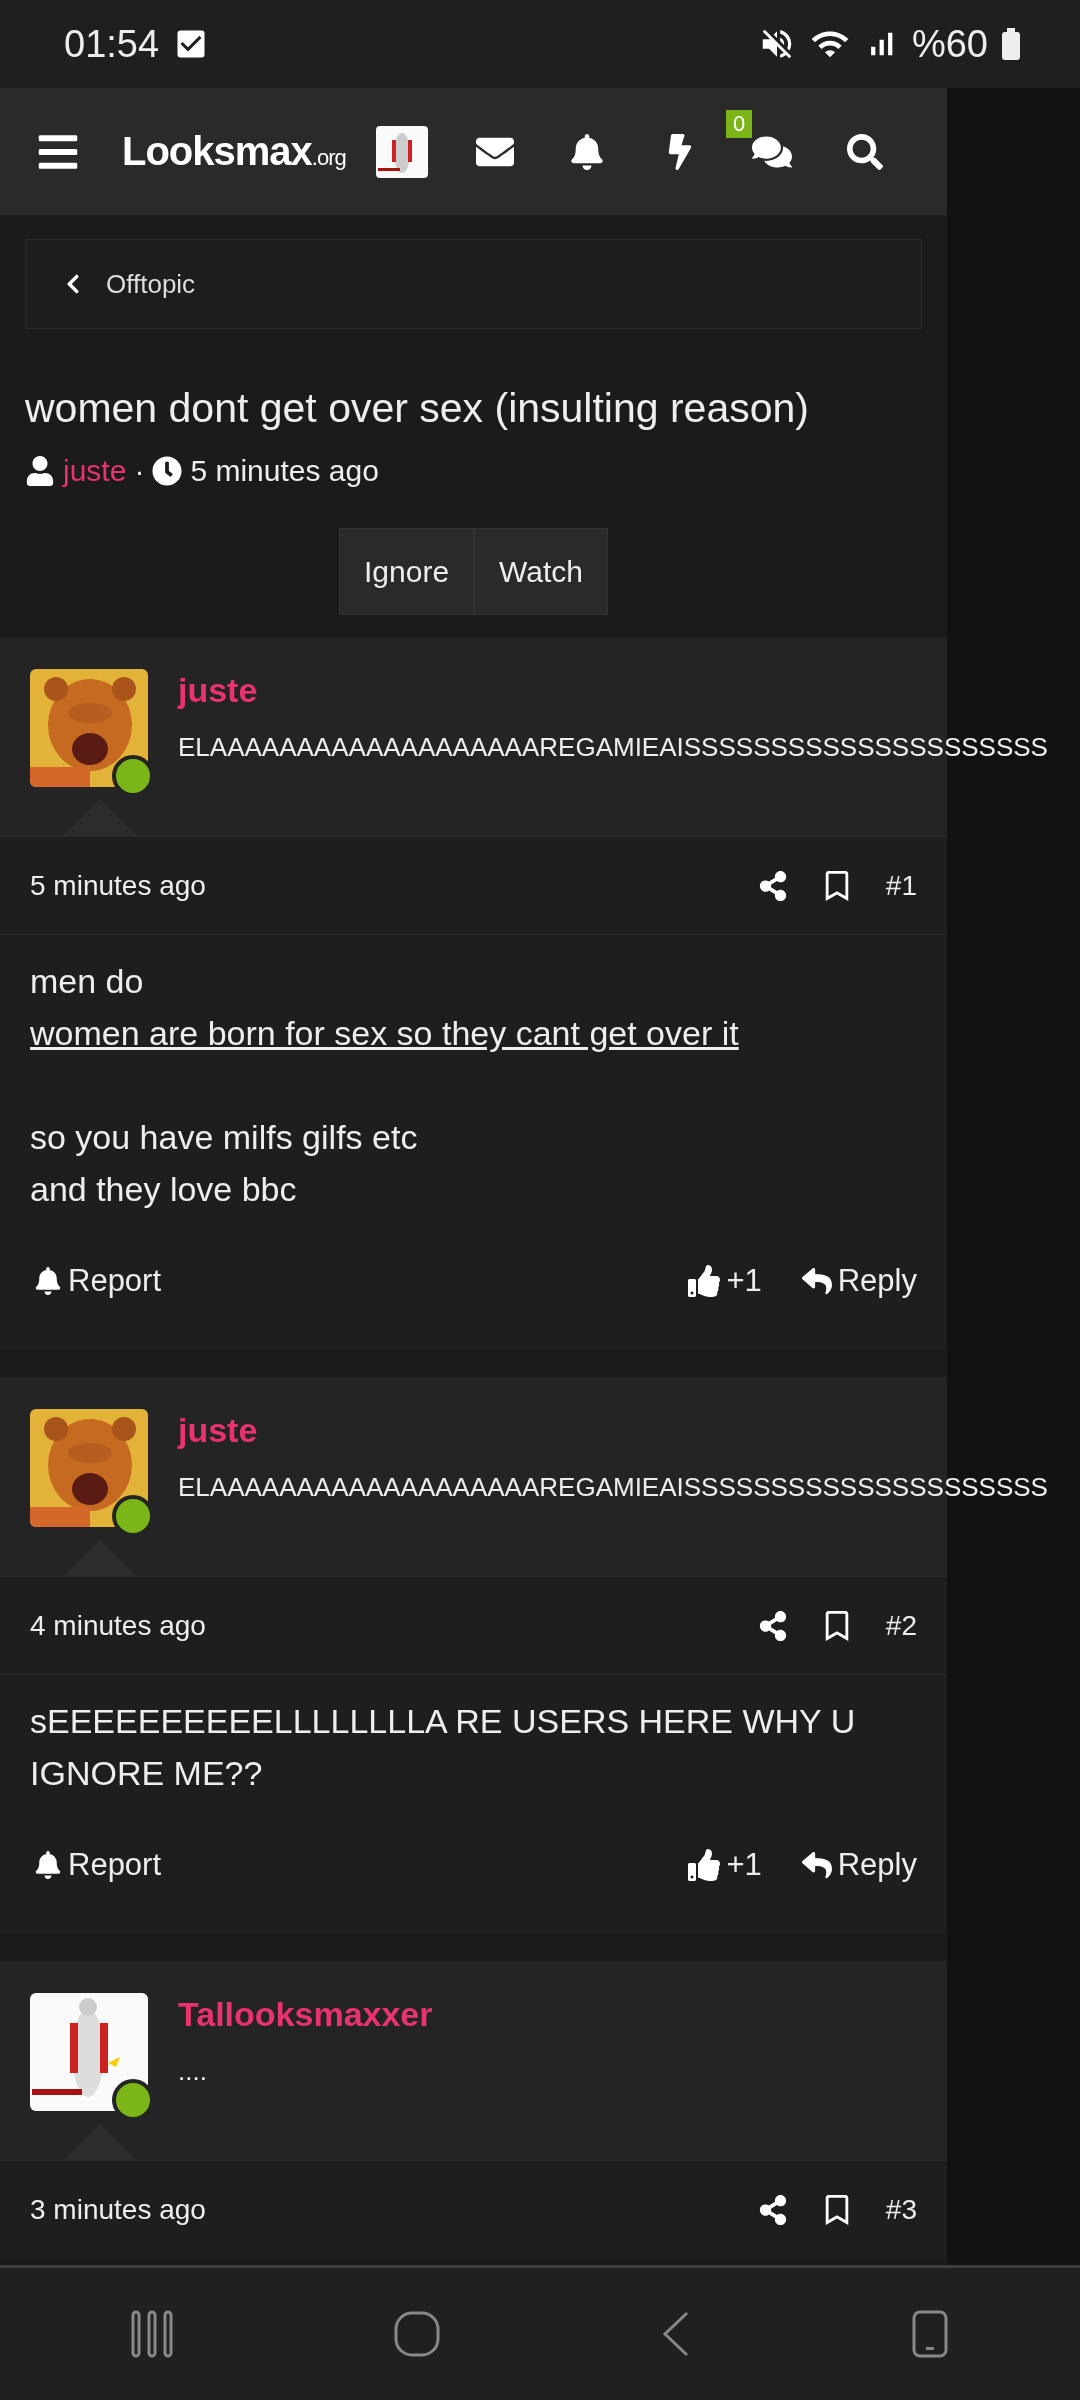  What do you see at coordinates (112, 44) in the screenshot?
I see `status-time: 01:54` at bounding box center [112, 44].